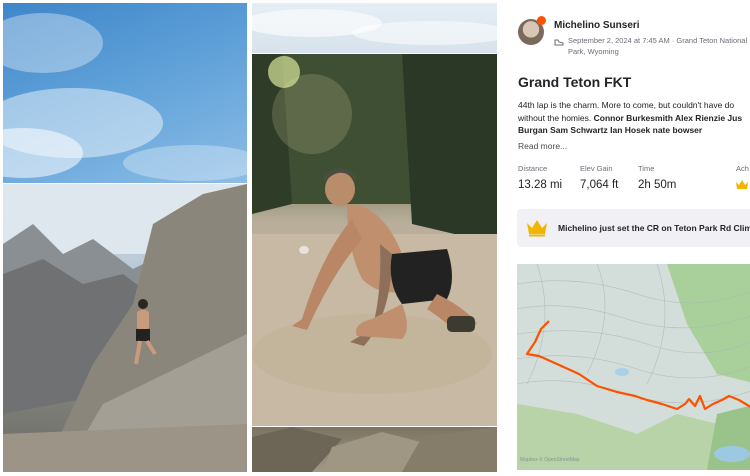 The width and height of the screenshot is (750, 476). What do you see at coordinates (374, 449) in the screenshot?
I see `rocky-ground-photo` at bounding box center [374, 449].